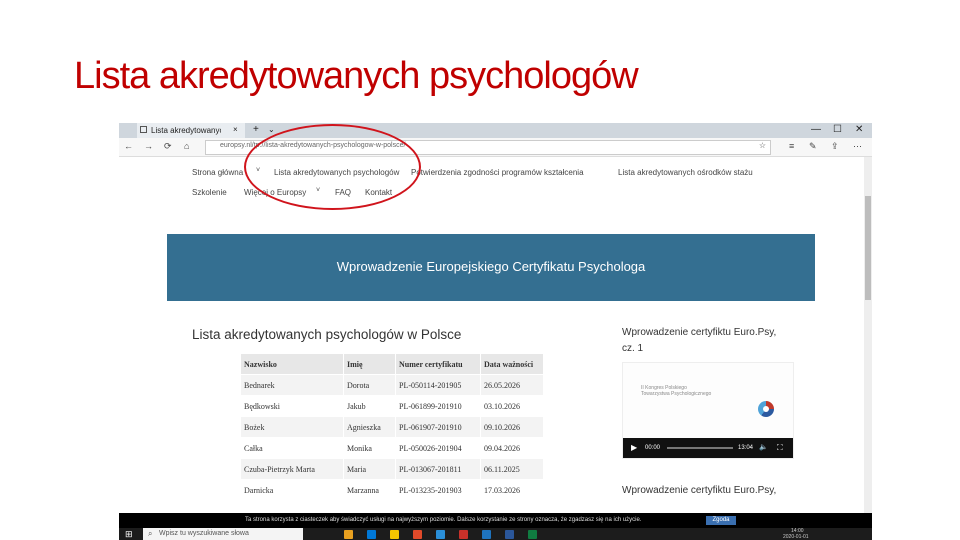 The width and height of the screenshot is (960, 540). What do you see at coordinates (868, 335) in the screenshot?
I see `scrollbar` at bounding box center [868, 335].